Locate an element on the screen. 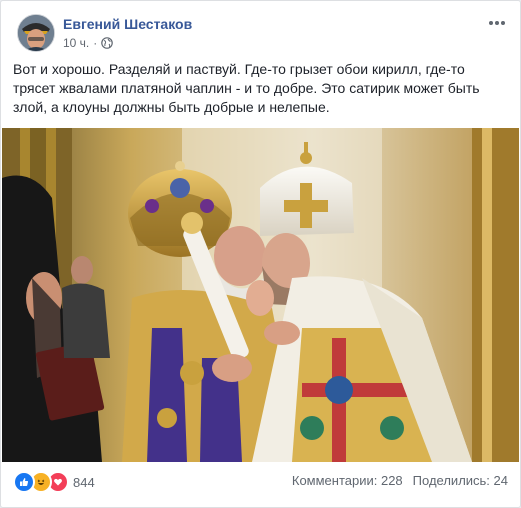  globe-icon is located at coordinates (107, 43).